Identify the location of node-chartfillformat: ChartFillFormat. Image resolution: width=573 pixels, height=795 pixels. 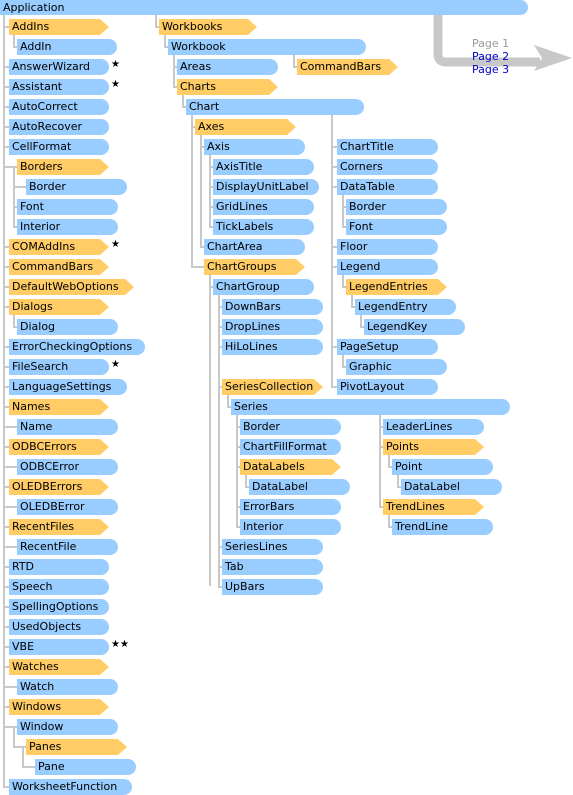
(290, 447).